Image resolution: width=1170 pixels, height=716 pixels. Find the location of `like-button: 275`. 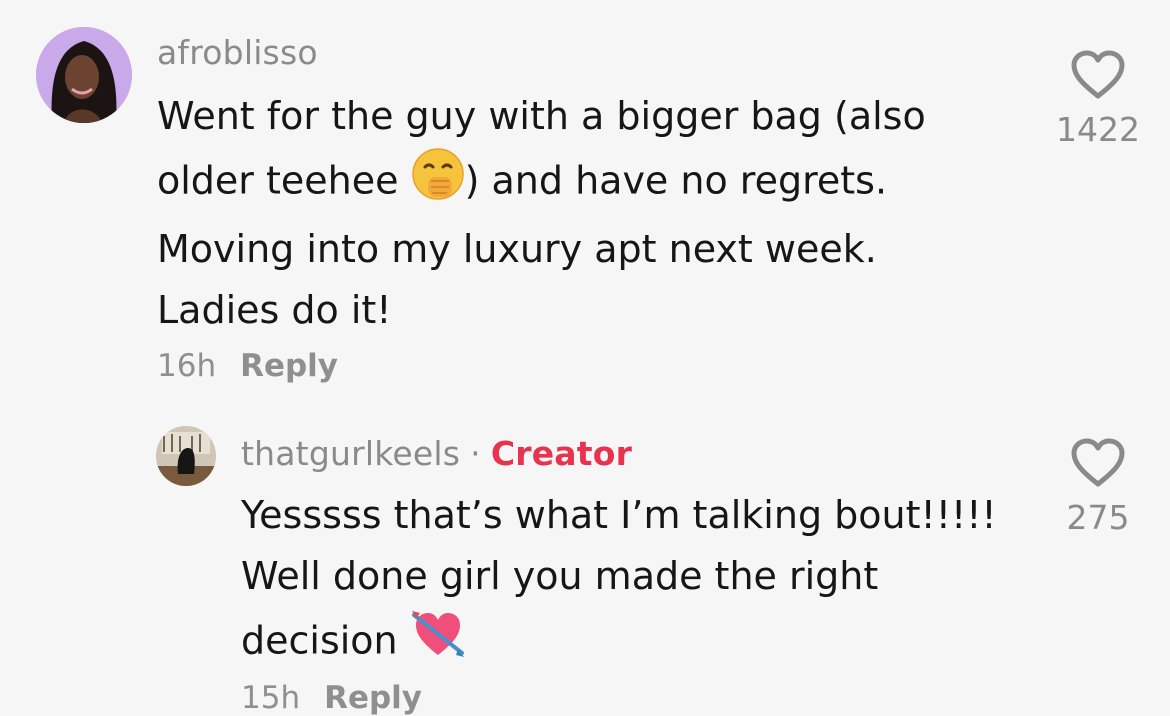

like-button: 275 is located at coordinates (1098, 487).